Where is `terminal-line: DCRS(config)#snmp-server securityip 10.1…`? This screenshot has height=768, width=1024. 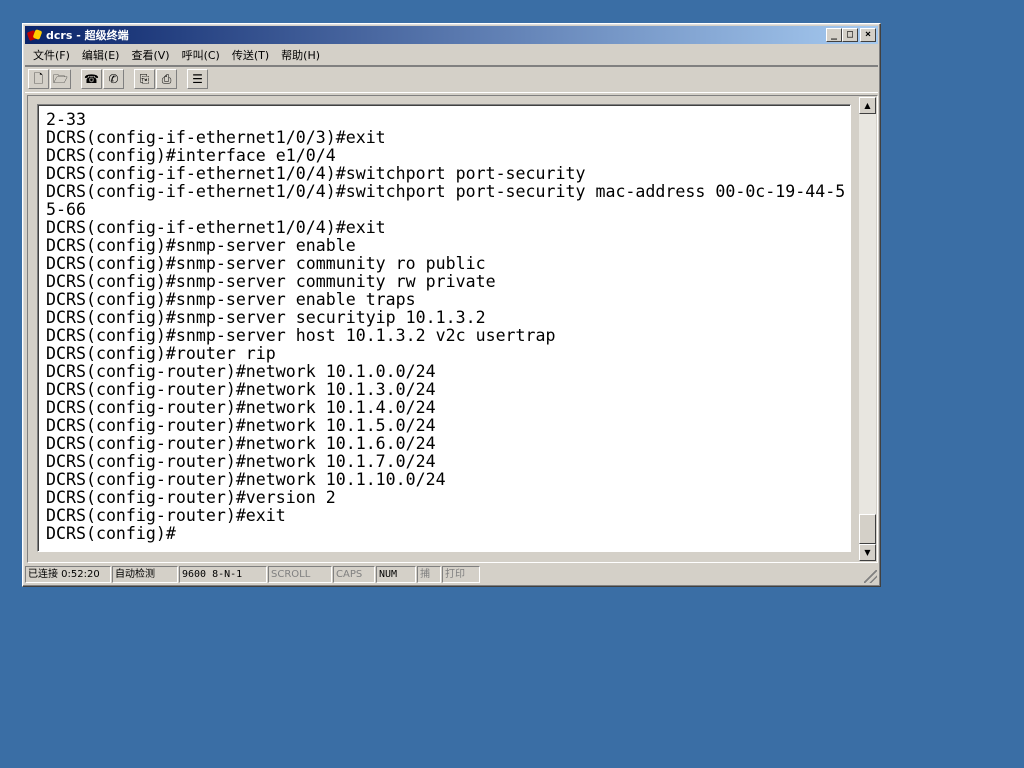 terminal-line: DCRS(config)#snmp-server securityip 10.1… is located at coordinates (266, 317).